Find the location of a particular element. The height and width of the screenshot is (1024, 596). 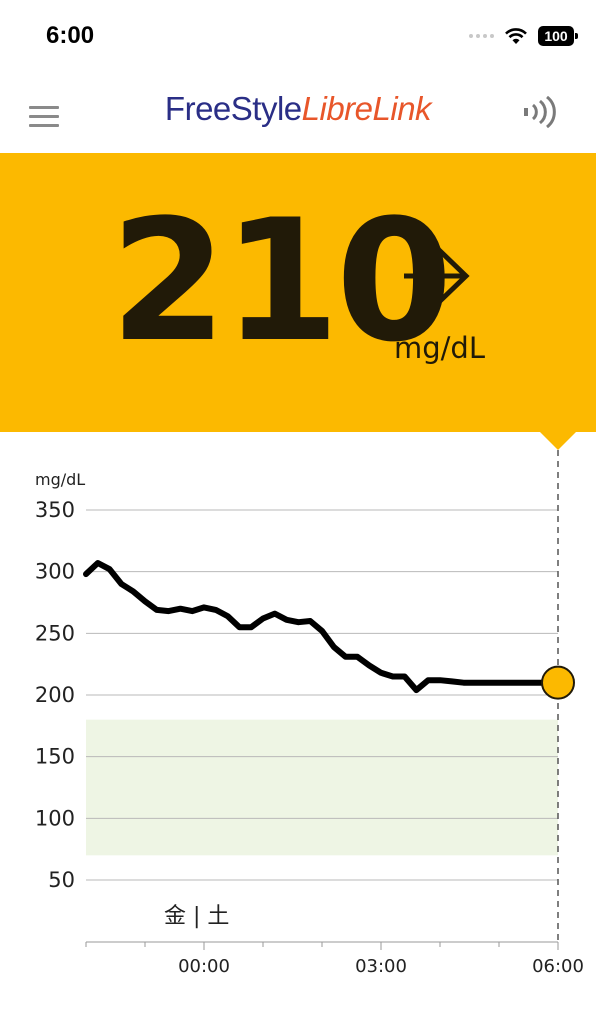

day-label: 金 | 土 is located at coordinates (197, 916).